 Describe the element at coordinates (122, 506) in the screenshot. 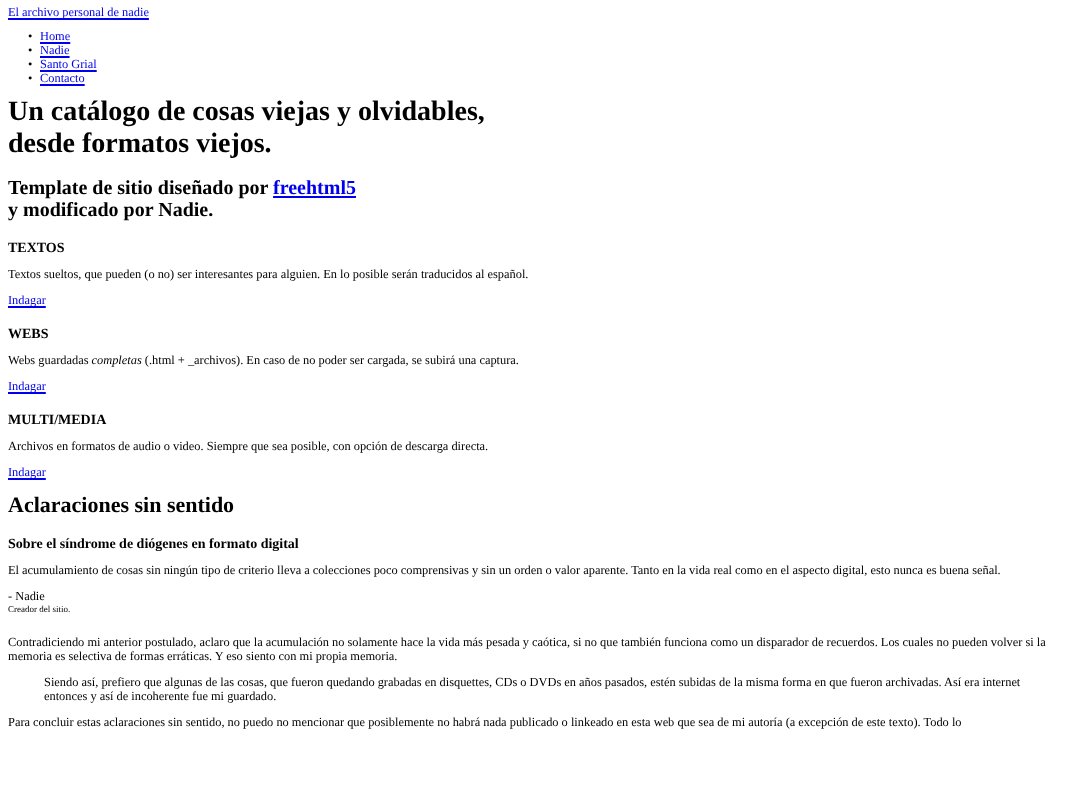

I see `notes-heading: Aclaraciones sin sentido` at that location.